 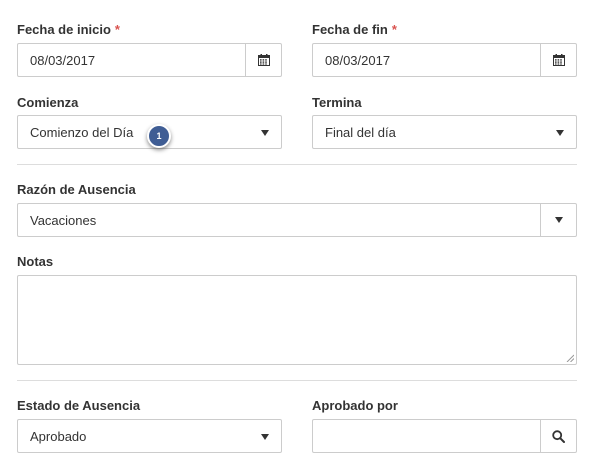 What do you see at coordinates (444, 60) in the screenshot?
I see `end-date-field: 08/03/2017` at bounding box center [444, 60].